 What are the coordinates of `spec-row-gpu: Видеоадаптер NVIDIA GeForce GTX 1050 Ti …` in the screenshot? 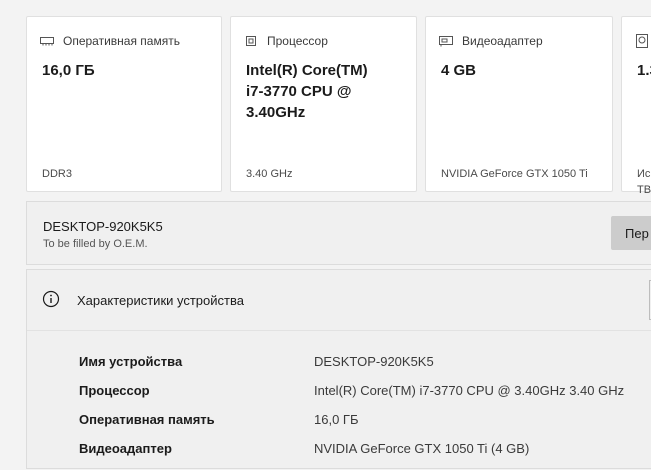 It's located at (339, 455).